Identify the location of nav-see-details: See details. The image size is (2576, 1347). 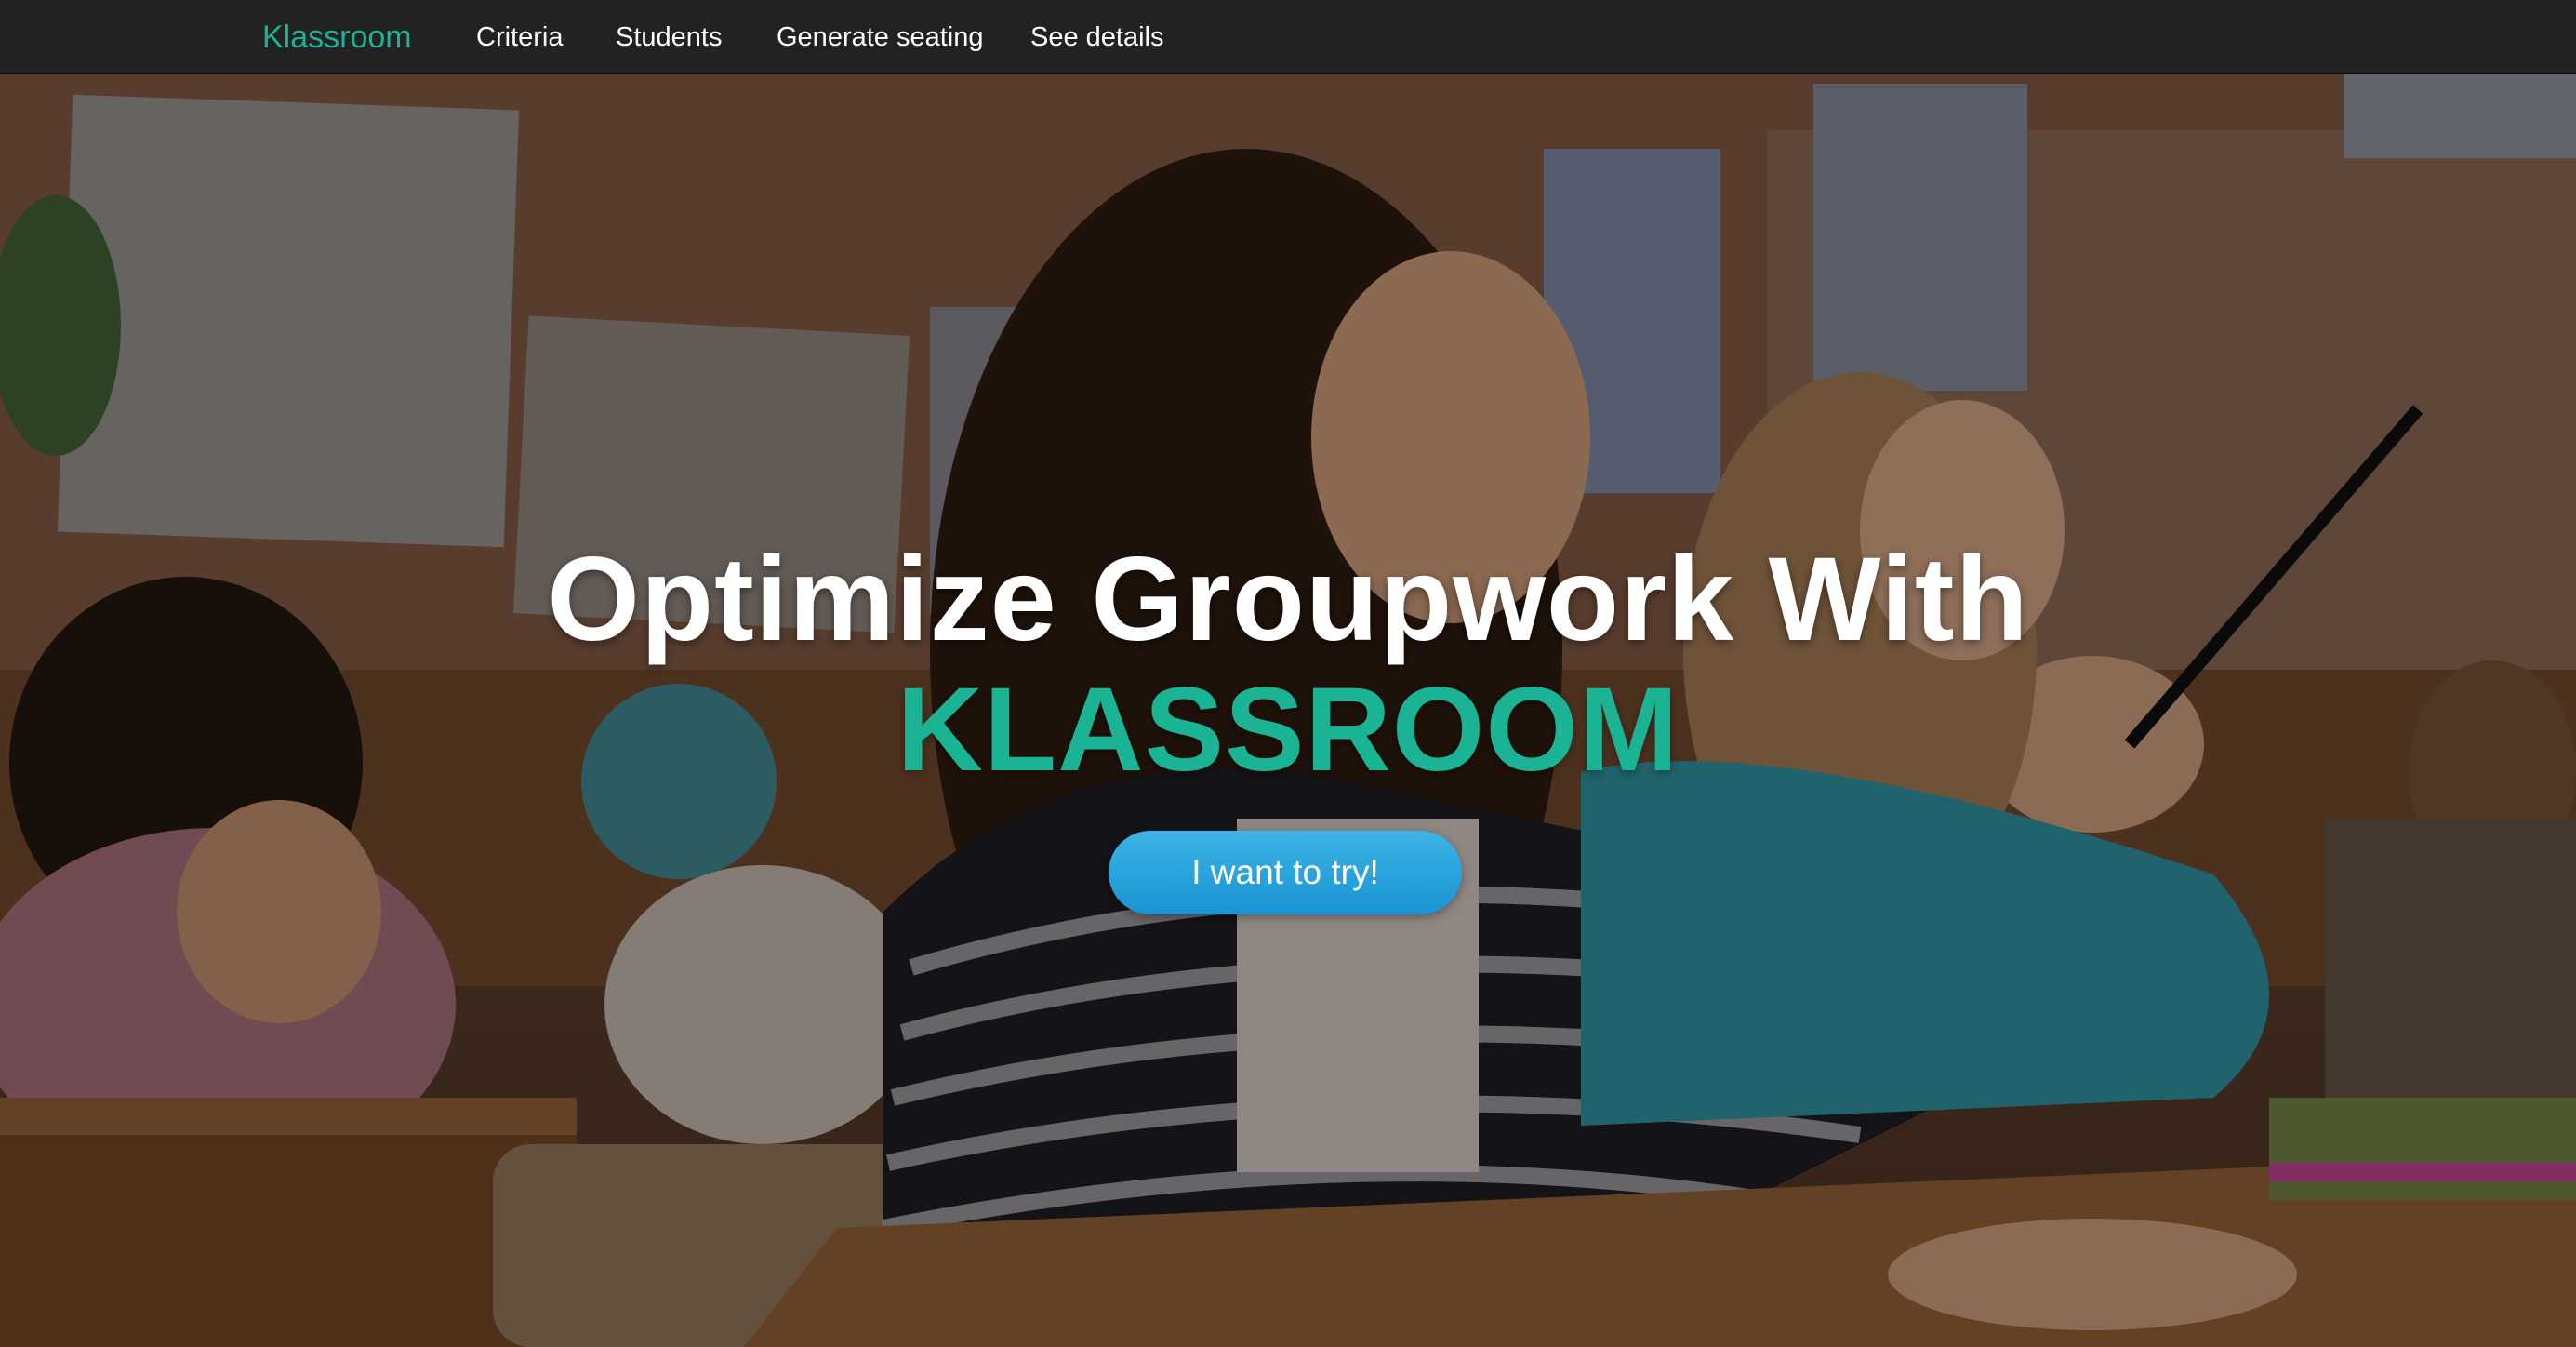
(1097, 37).